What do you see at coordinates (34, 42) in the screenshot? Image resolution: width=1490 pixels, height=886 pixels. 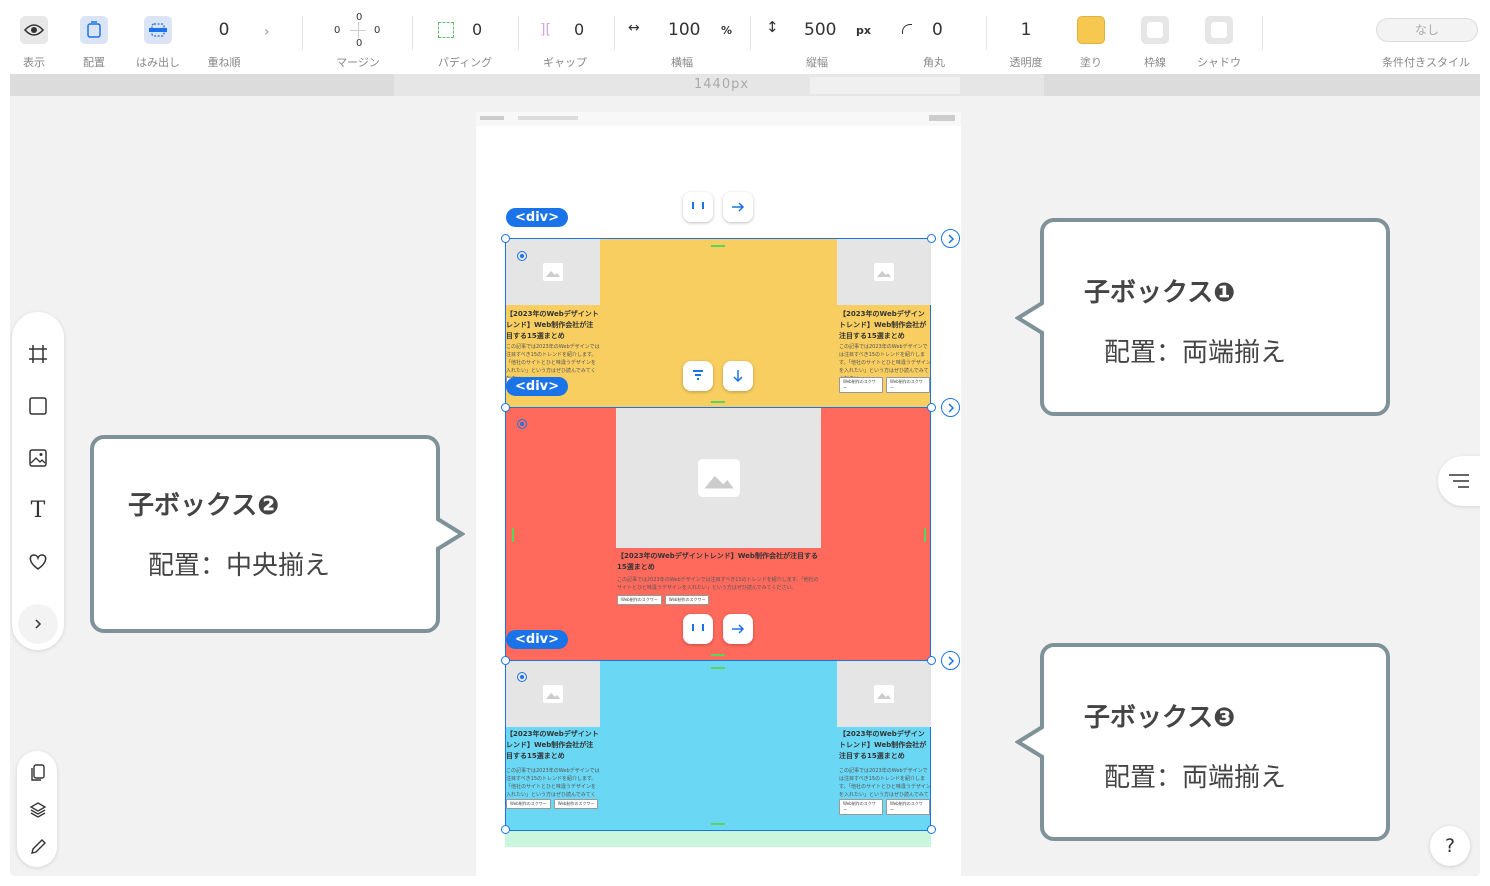 I see `display-control: 表示` at bounding box center [34, 42].